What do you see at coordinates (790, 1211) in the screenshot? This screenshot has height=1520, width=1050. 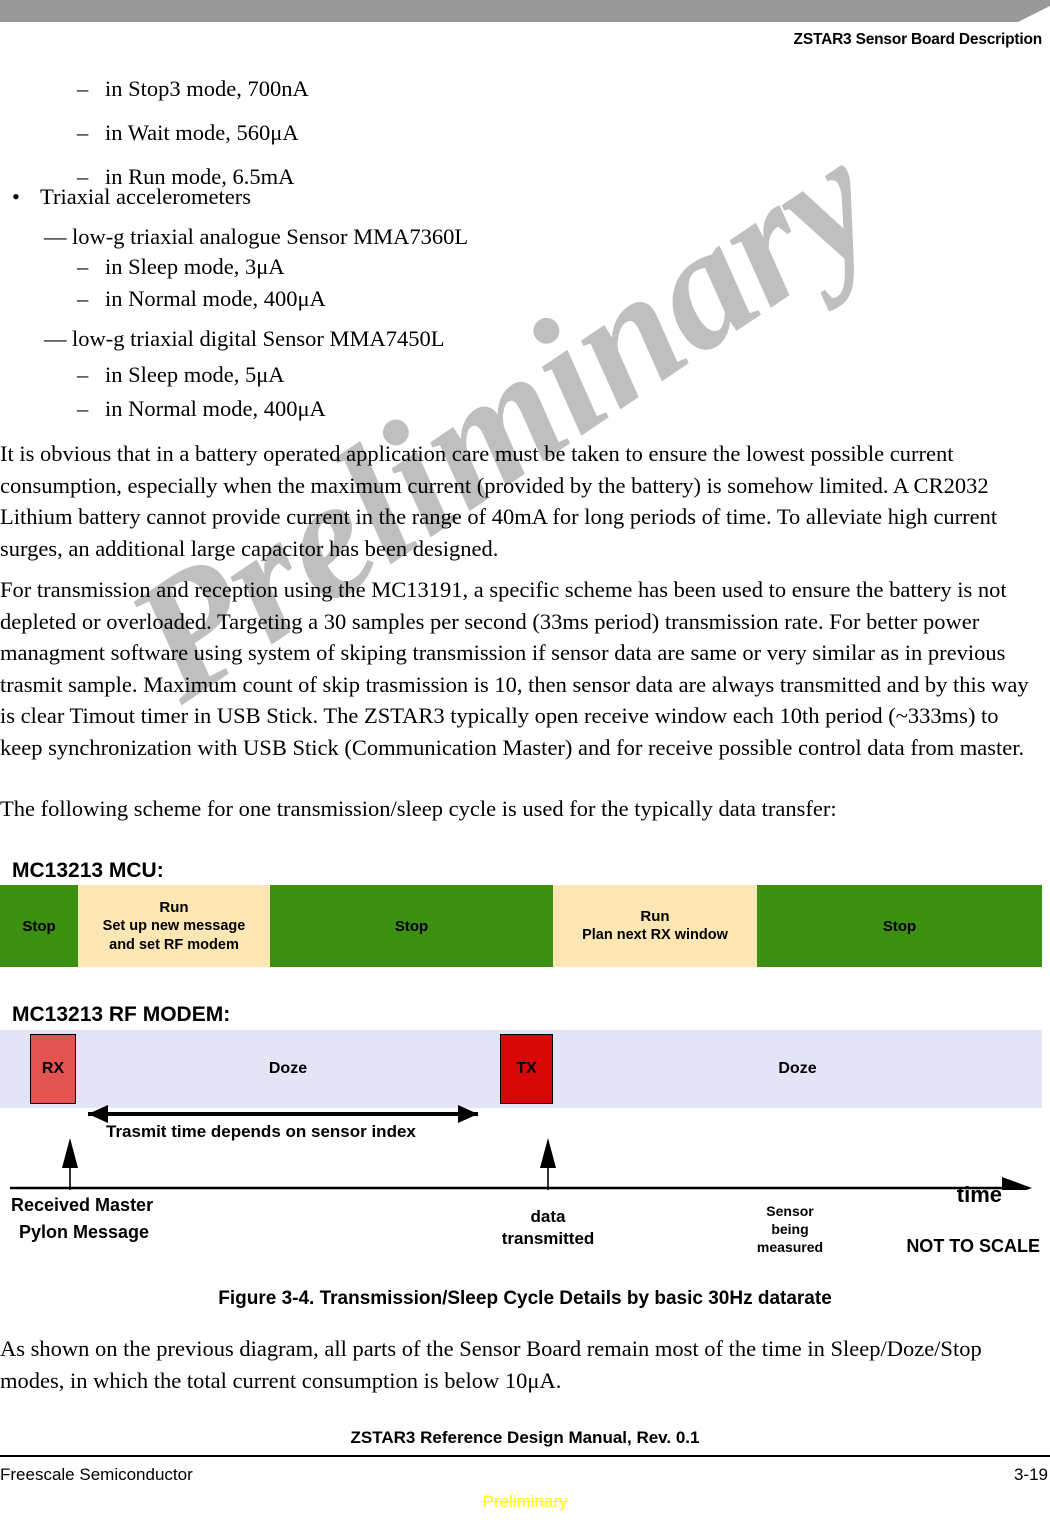 I see `sensor-measured-label-line1: Sensor` at bounding box center [790, 1211].